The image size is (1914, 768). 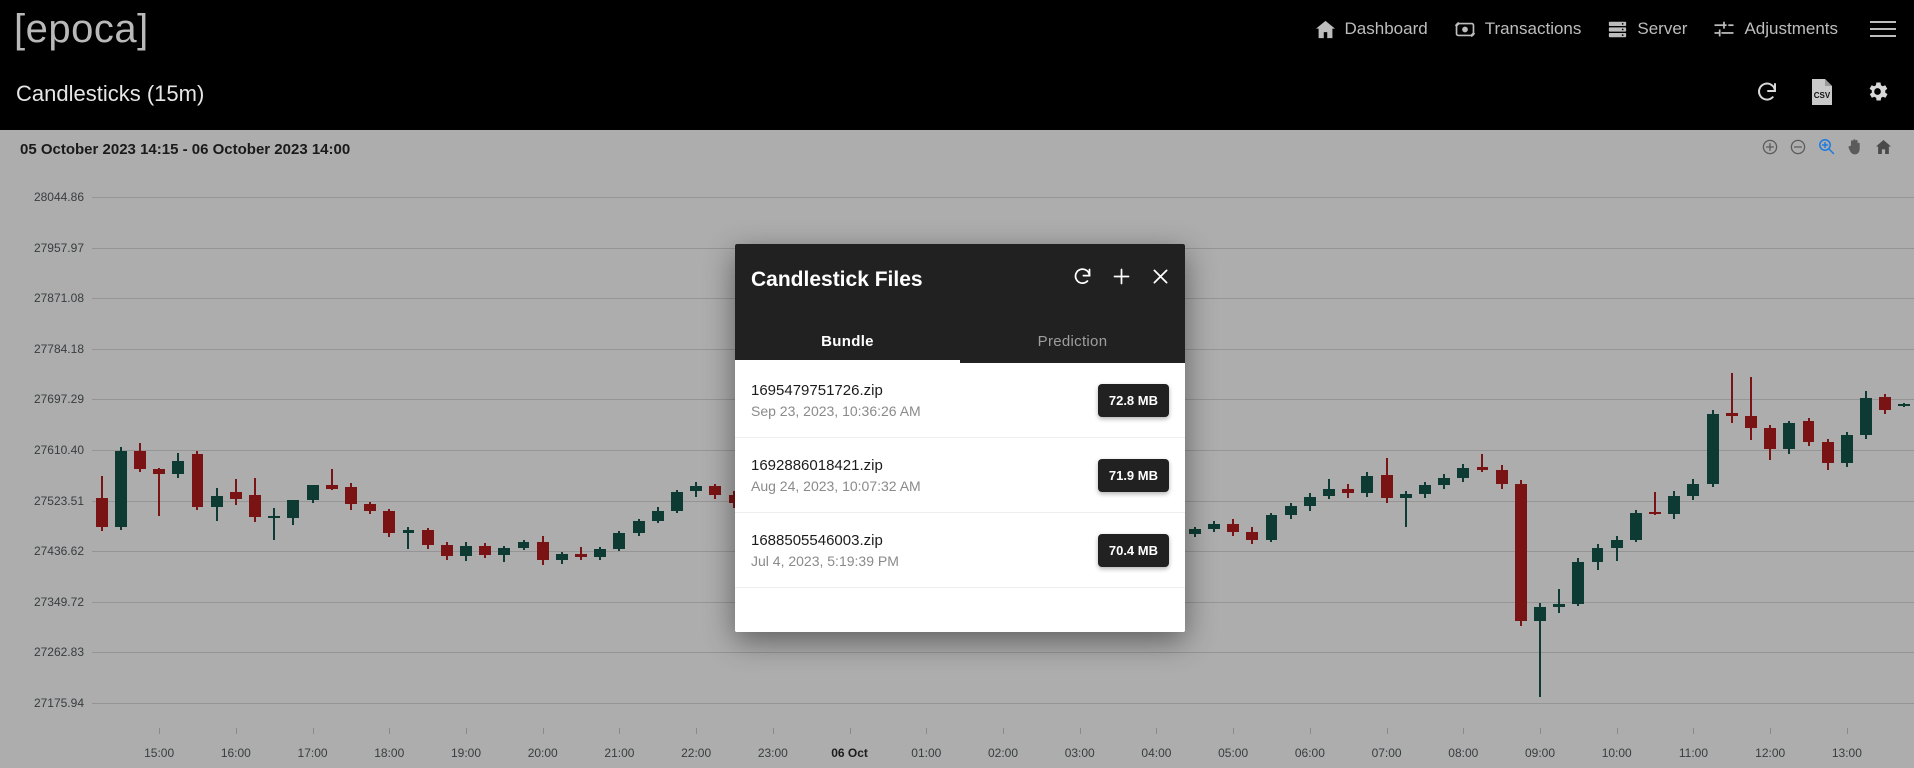 What do you see at coordinates (81, 29) in the screenshot?
I see `brand-logo: [epoca]` at bounding box center [81, 29].